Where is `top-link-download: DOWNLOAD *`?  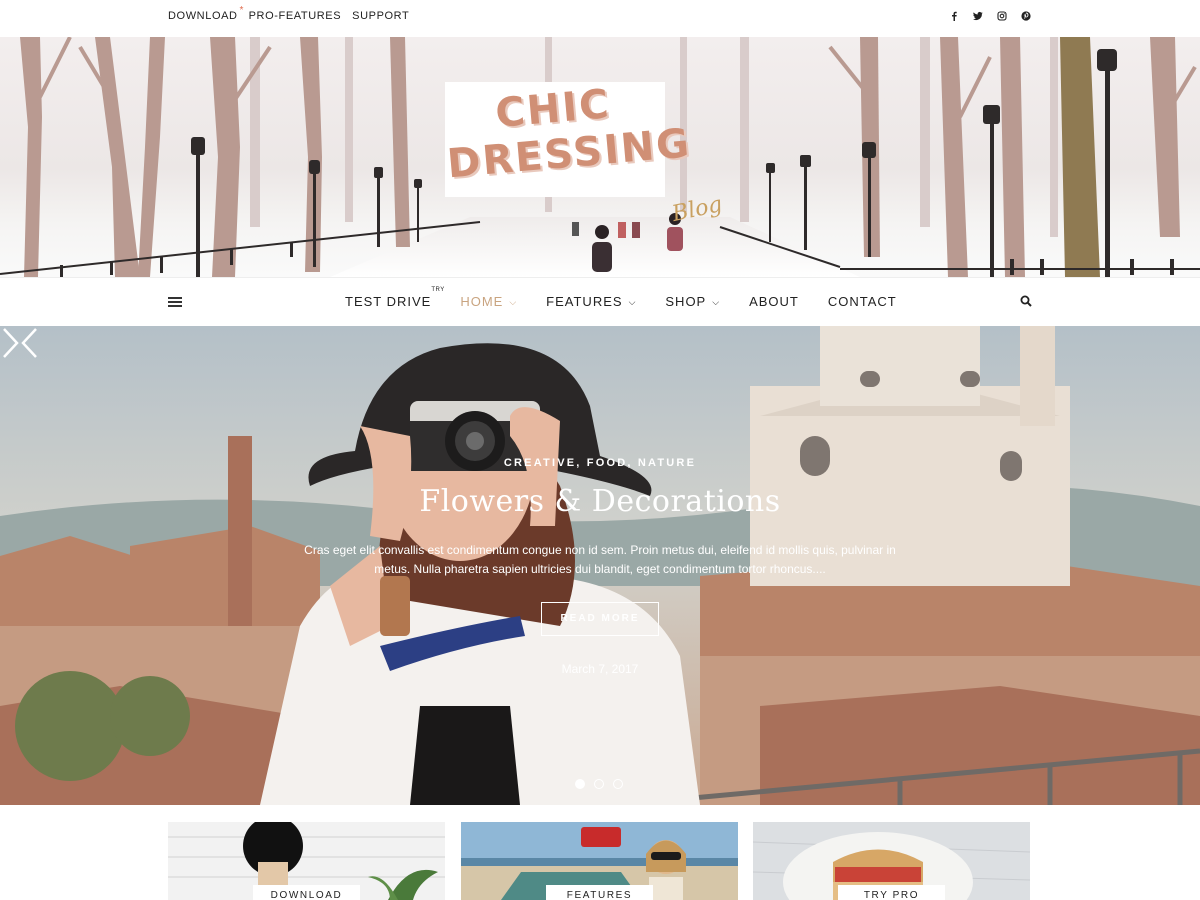 top-link-download: DOWNLOAD * is located at coordinates (205, 13).